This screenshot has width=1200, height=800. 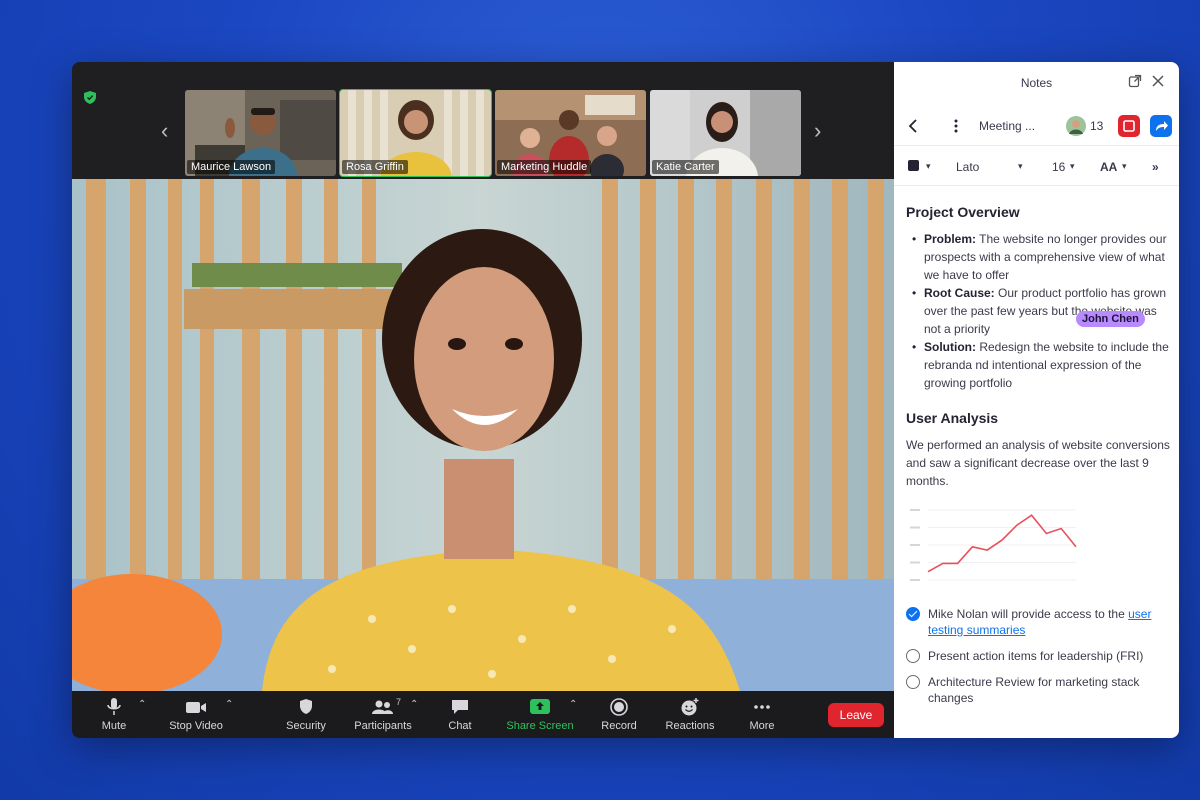 What do you see at coordinates (762, 707) in the screenshot?
I see `more-dots-icon` at bounding box center [762, 707].